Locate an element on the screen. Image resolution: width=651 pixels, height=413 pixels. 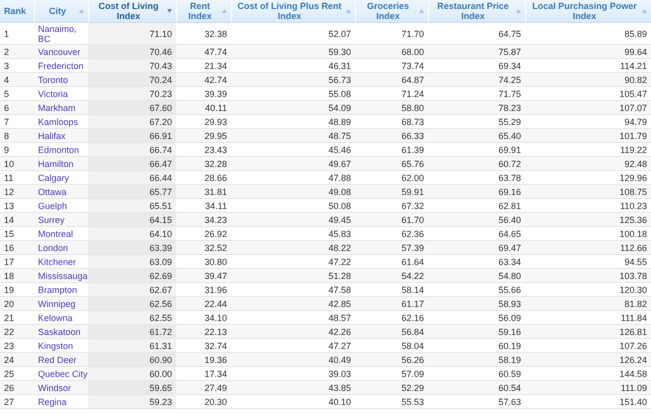
table-cell: 108.75 is located at coordinates (588, 191).